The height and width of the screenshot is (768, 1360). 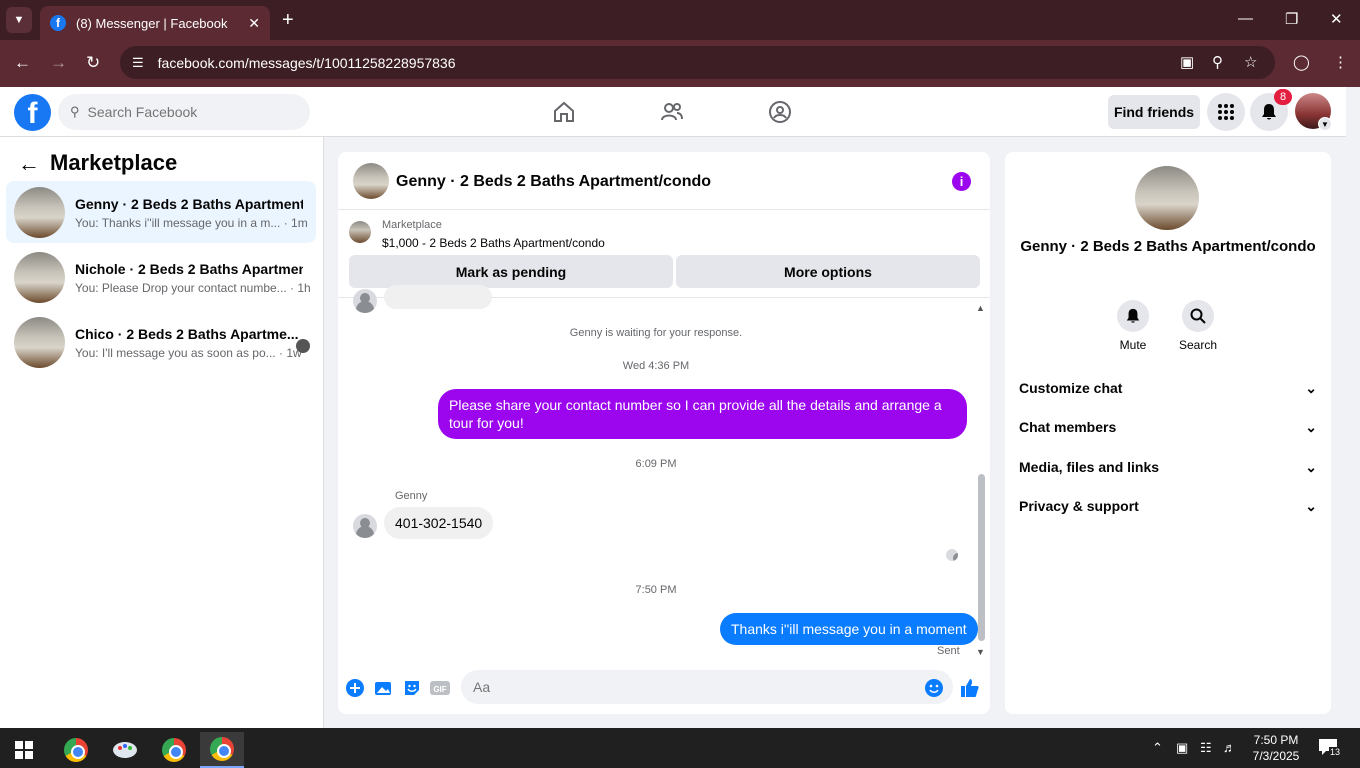 What do you see at coordinates (1168, 388) in the screenshot?
I see `customize-chat-section: Customize chat ⌄` at bounding box center [1168, 388].